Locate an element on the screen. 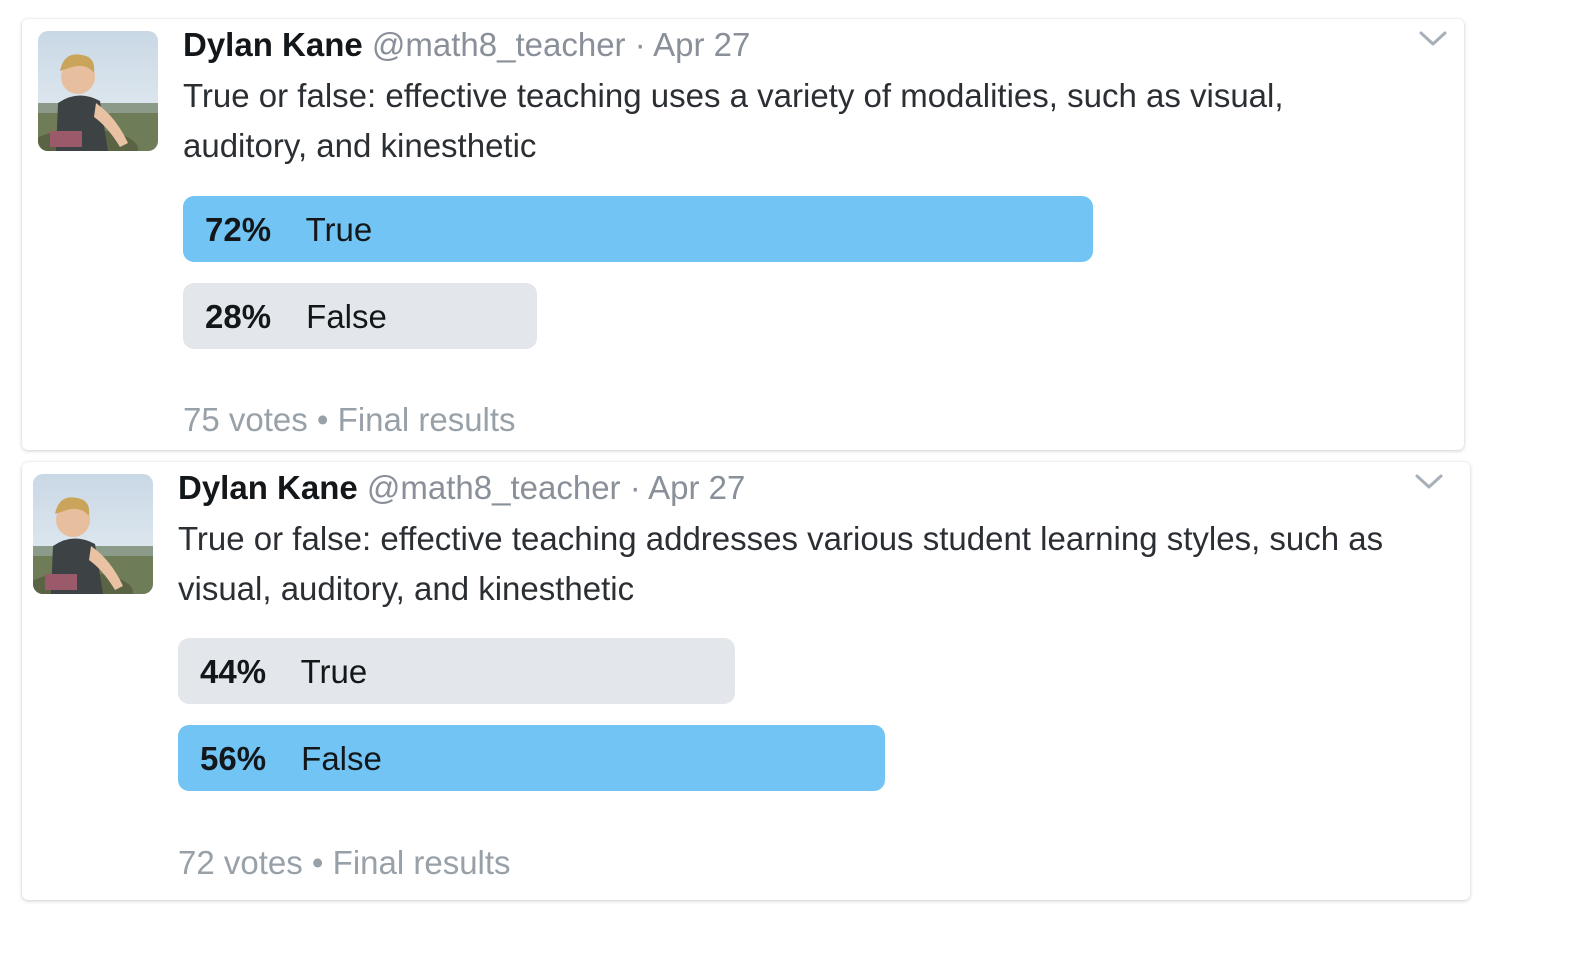  poll-percent: 28% is located at coordinates (238, 316).